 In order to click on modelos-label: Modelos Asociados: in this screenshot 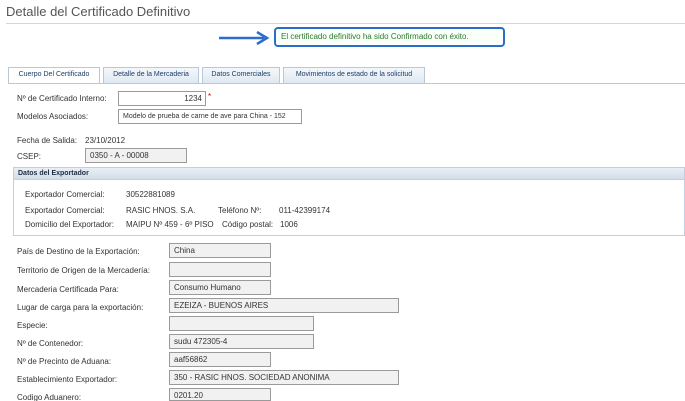, I will do `click(53, 116)`.